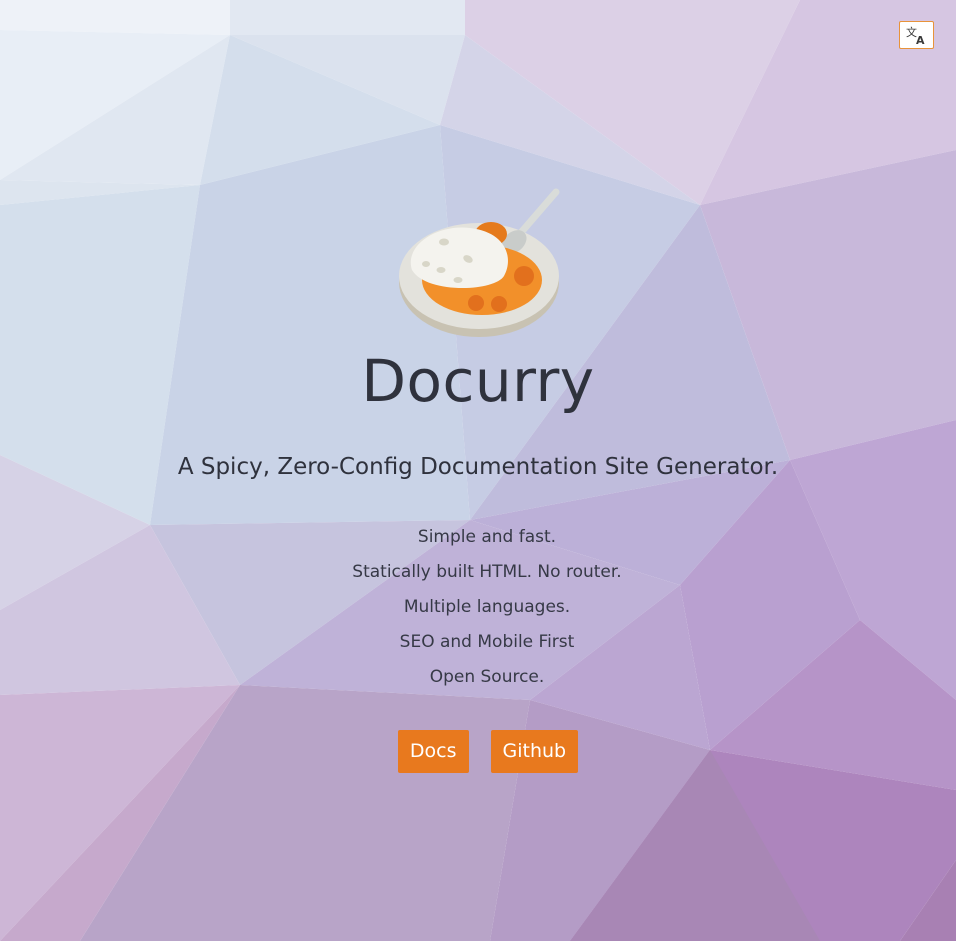 This screenshot has width=956, height=941. What do you see at coordinates (487, 677) in the screenshot?
I see `feature-item: Open Source.` at bounding box center [487, 677].